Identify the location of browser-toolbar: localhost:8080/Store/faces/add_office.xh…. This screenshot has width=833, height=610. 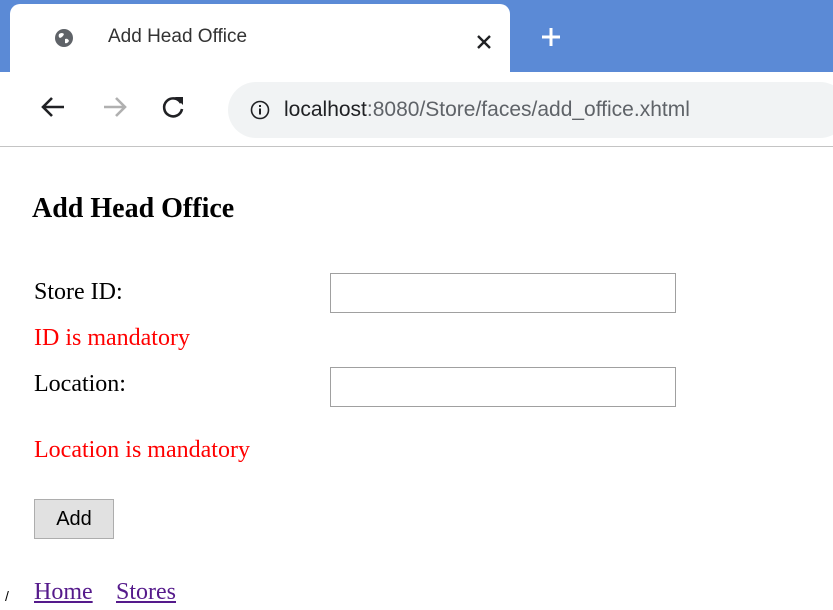
(416, 109).